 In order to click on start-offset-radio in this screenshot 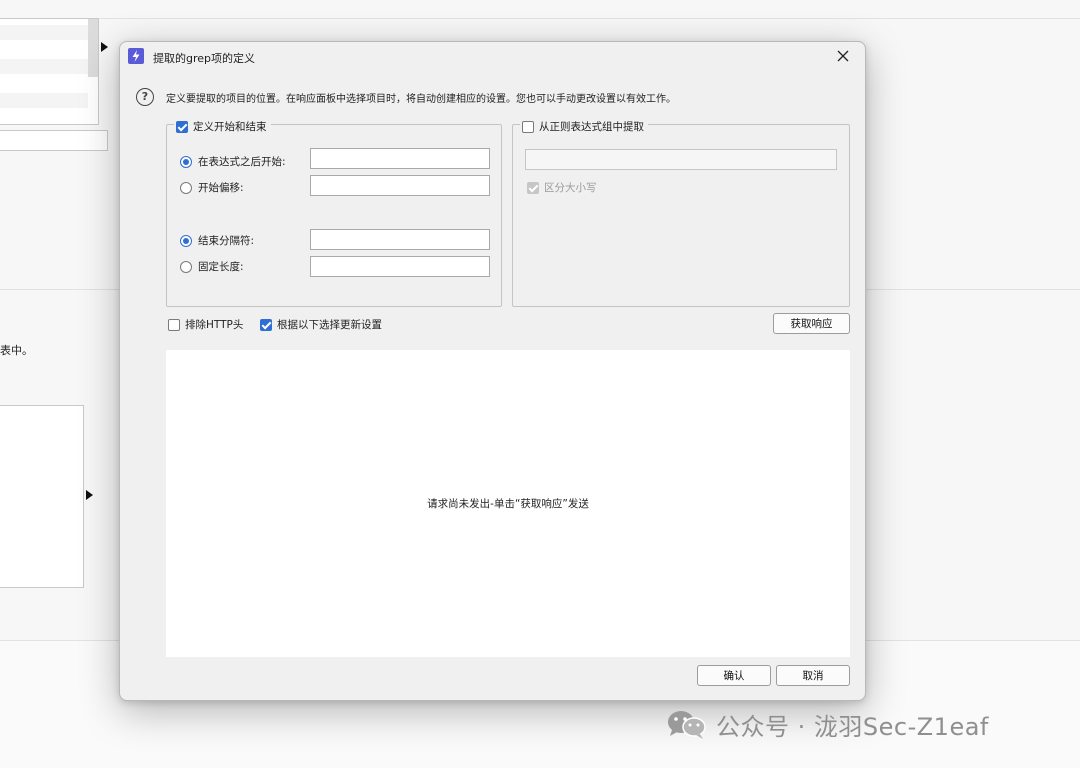, I will do `click(186, 187)`.